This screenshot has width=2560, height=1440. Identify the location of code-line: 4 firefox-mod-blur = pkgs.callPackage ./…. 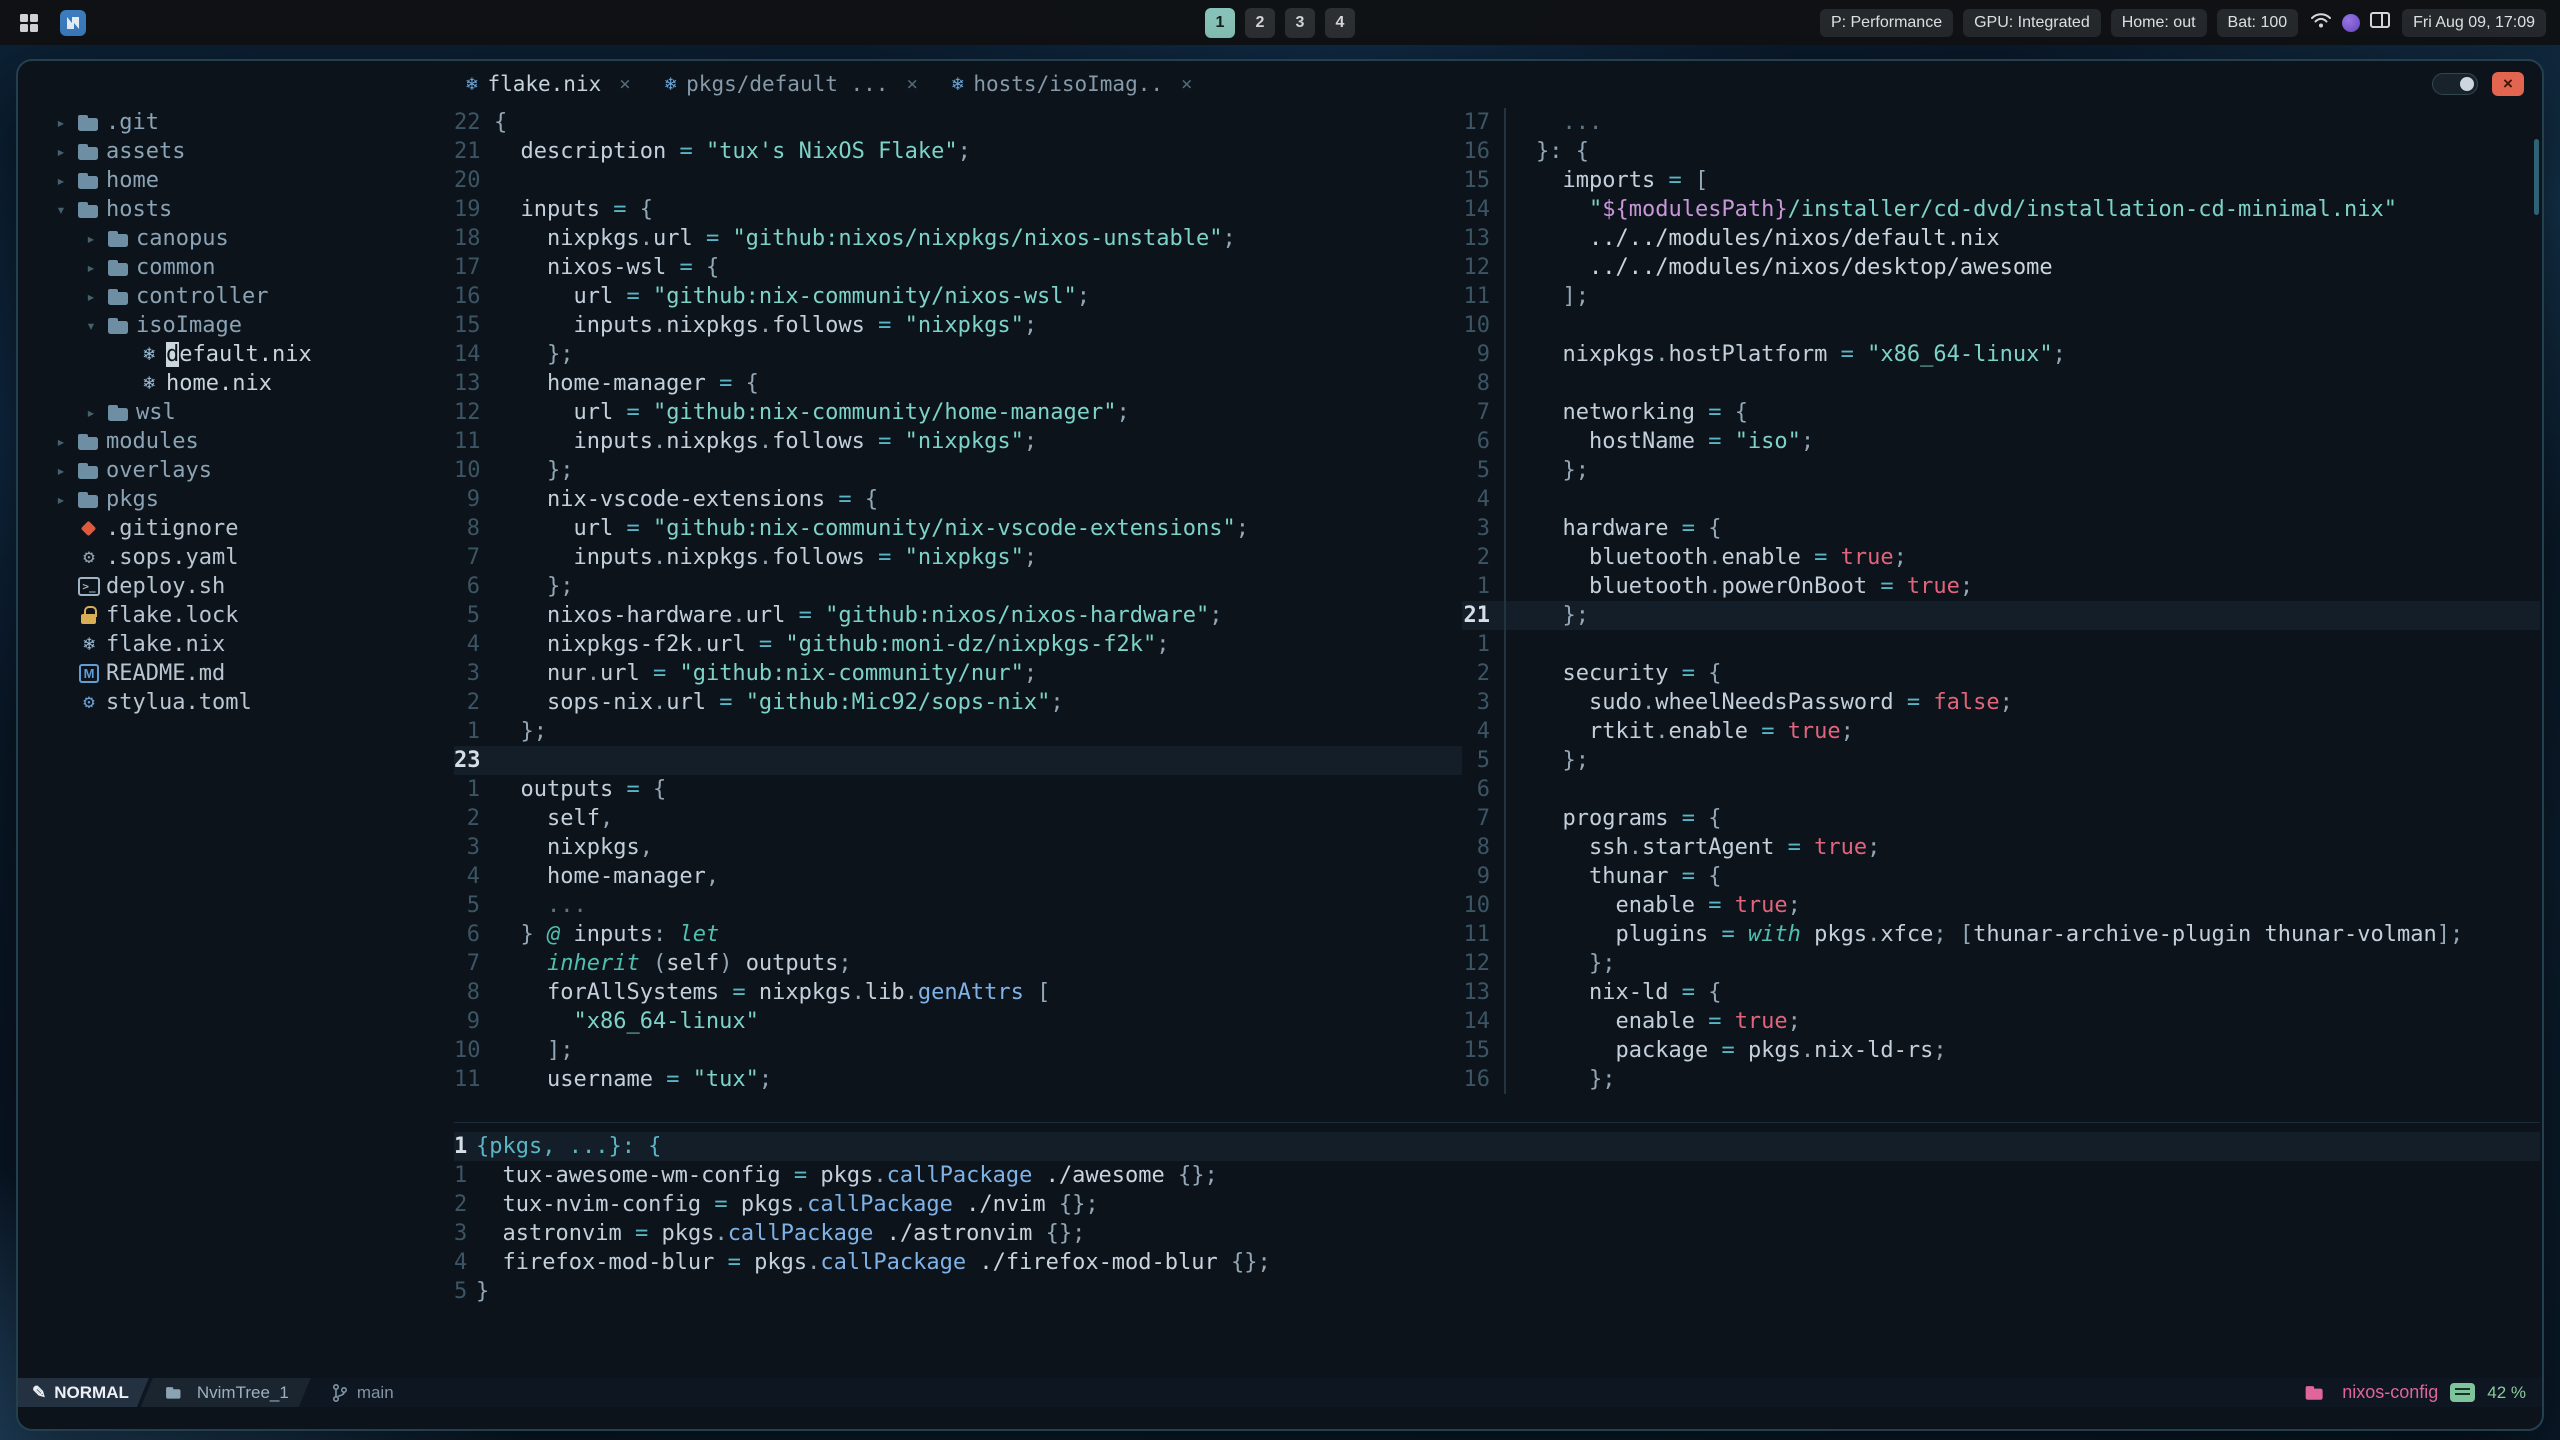
(1497, 1262).